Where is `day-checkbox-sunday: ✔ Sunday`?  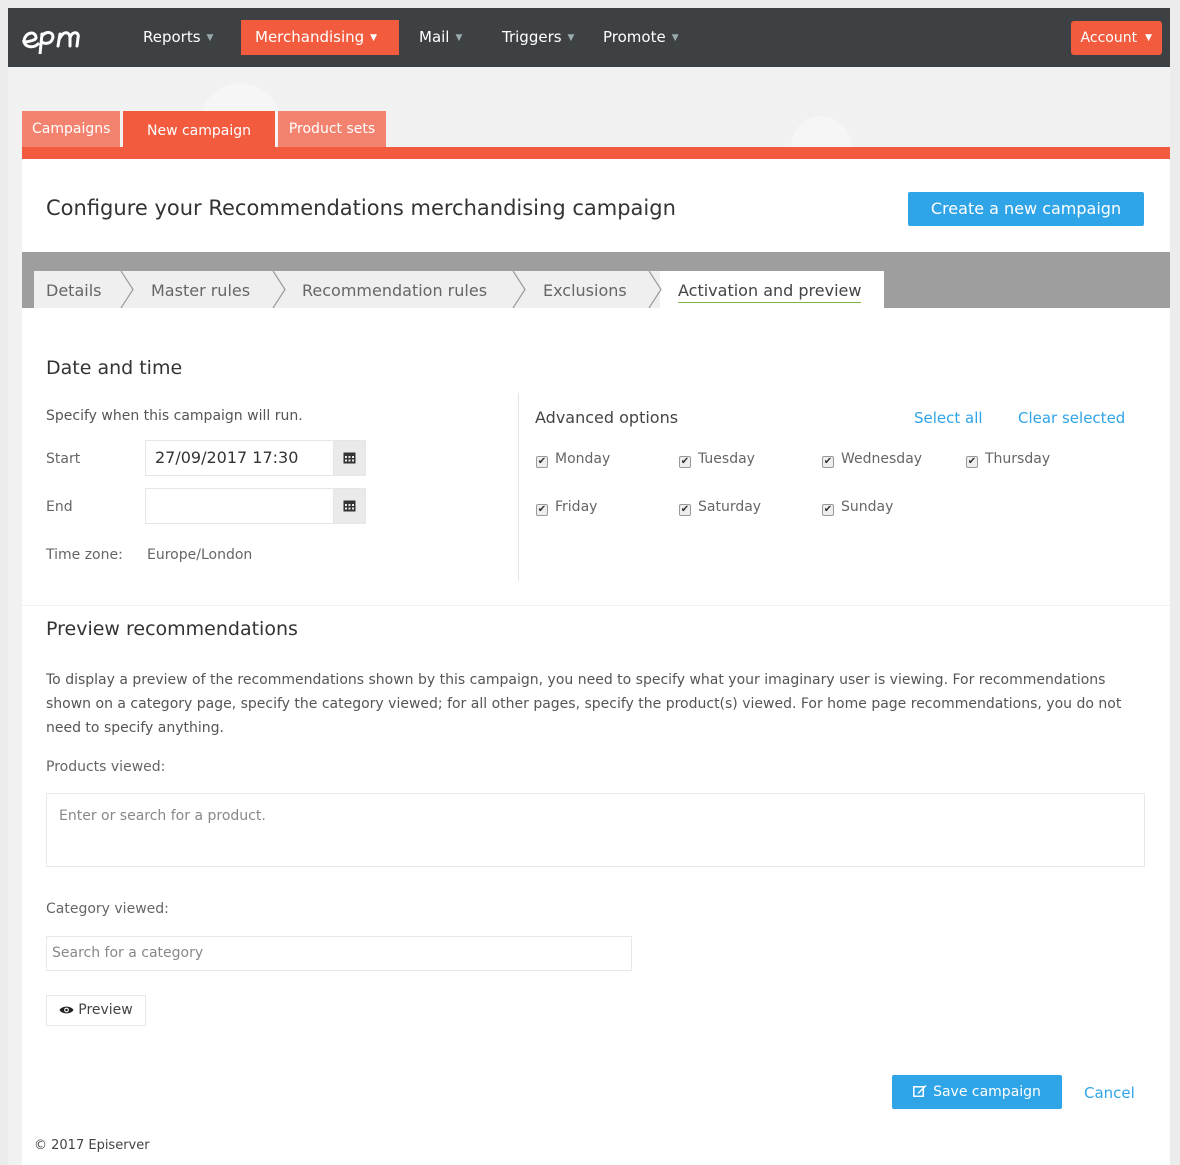 day-checkbox-sunday: ✔ Sunday is located at coordinates (857, 507).